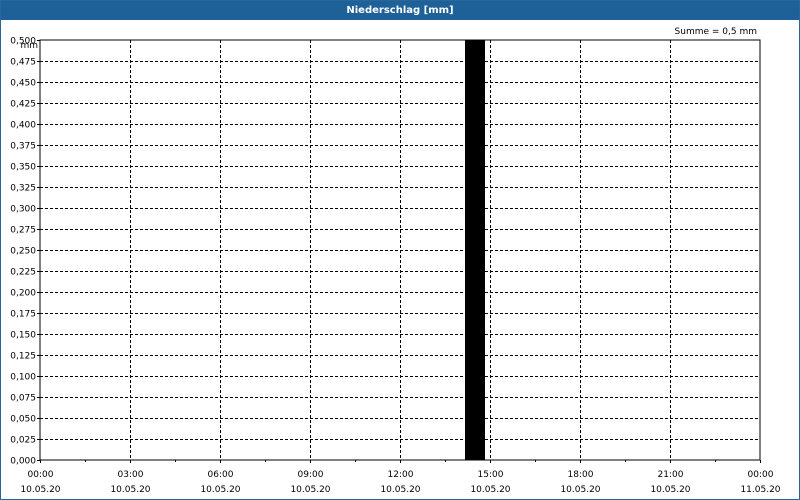 The height and width of the screenshot is (500, 800). What do you see at coordinates (23, 252) in the screenshot?
I see `y-tick-label: 0,250` at bounding box center [23, 252].